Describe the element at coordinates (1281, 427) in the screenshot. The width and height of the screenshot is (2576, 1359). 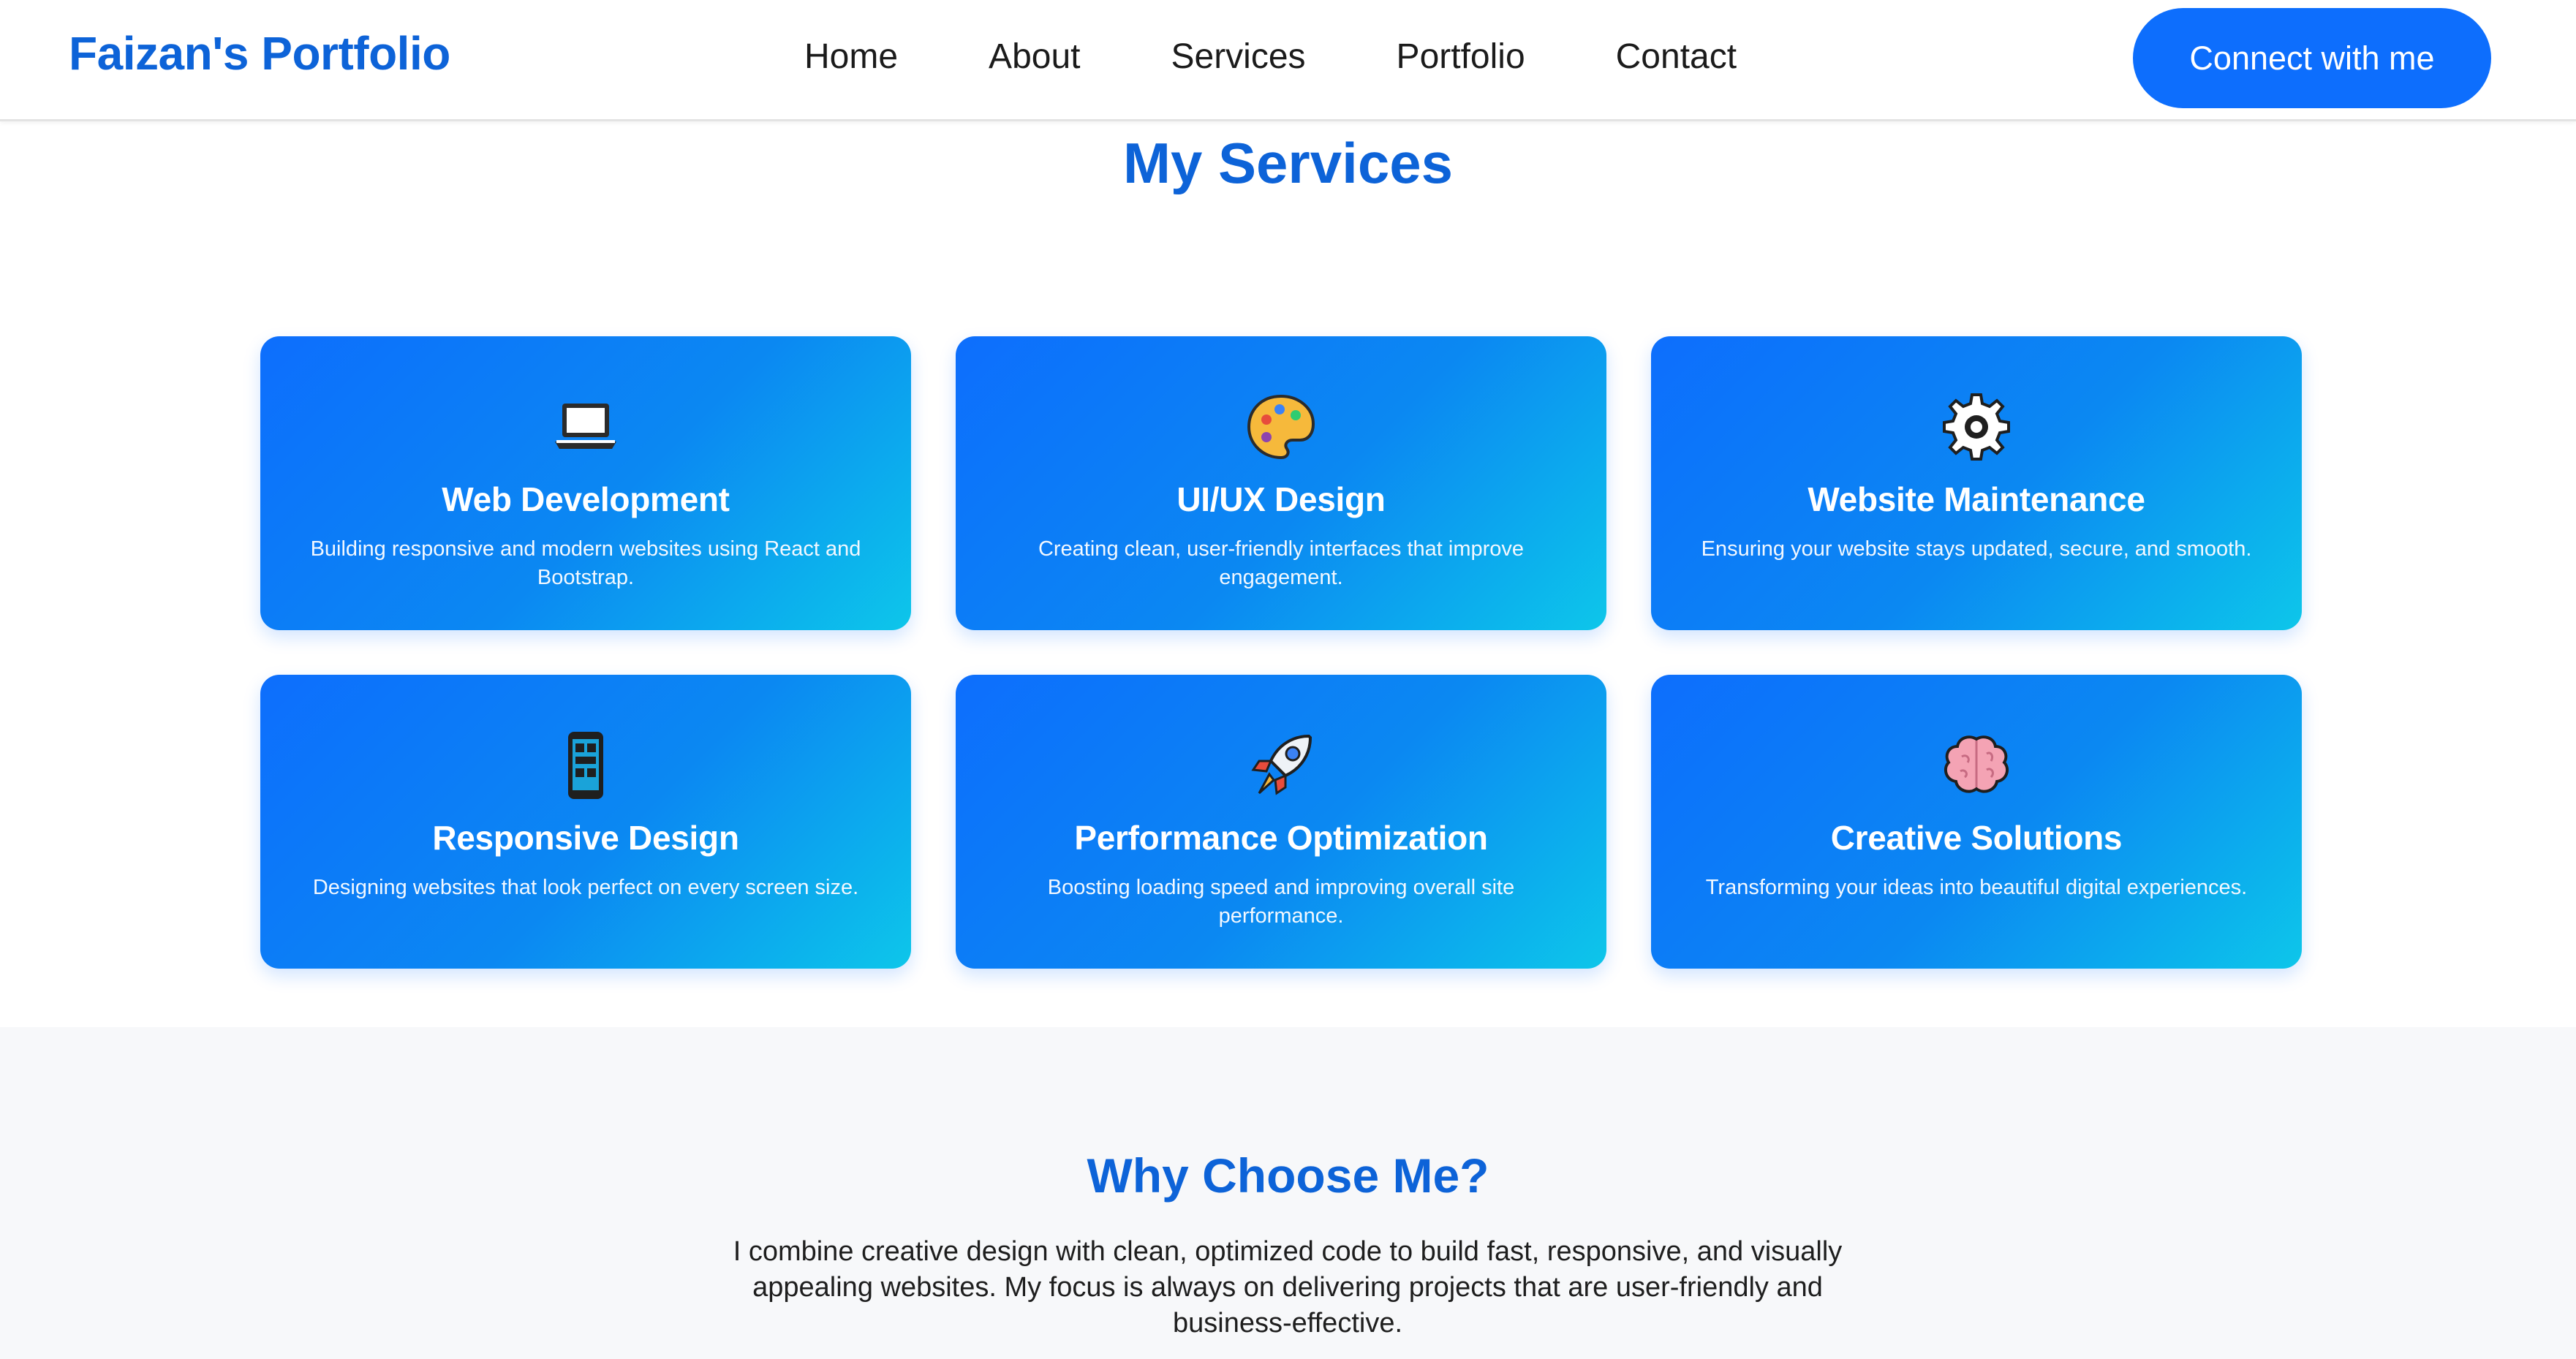
I see `palette-icon` at that location.